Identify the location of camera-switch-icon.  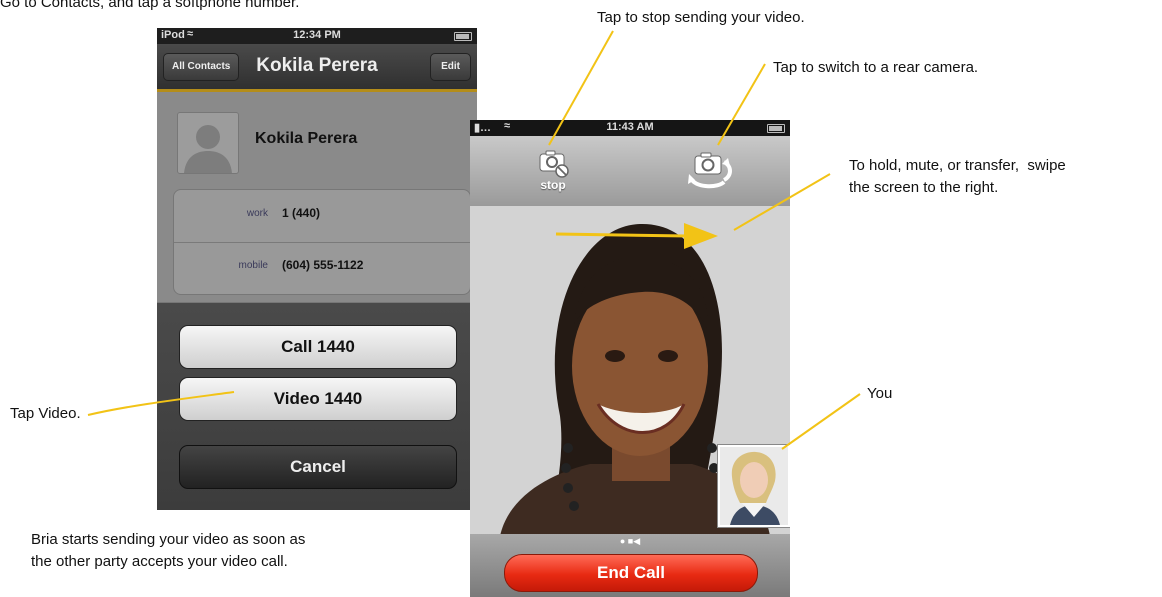
(710, 170).